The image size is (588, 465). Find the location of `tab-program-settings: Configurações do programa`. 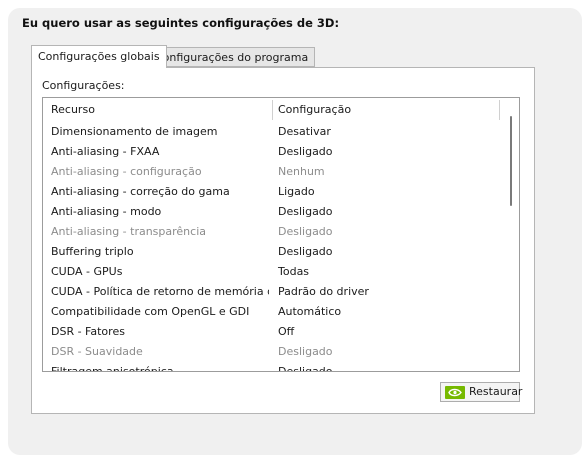

tab-program-settings: Configurações do programa is located at coordinates (232, 57).